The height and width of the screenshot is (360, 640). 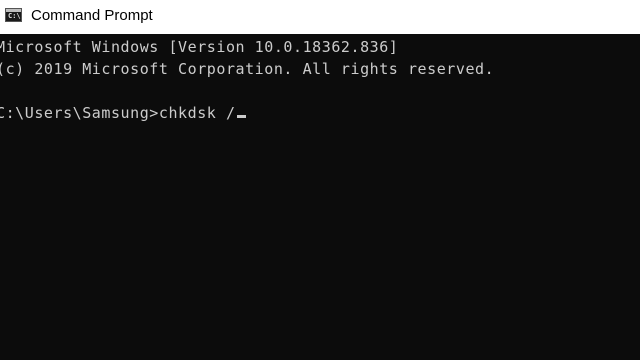 I want to click on command-line: C:\Users\Samsung>chkdsk /, so click(x=123, y=113).